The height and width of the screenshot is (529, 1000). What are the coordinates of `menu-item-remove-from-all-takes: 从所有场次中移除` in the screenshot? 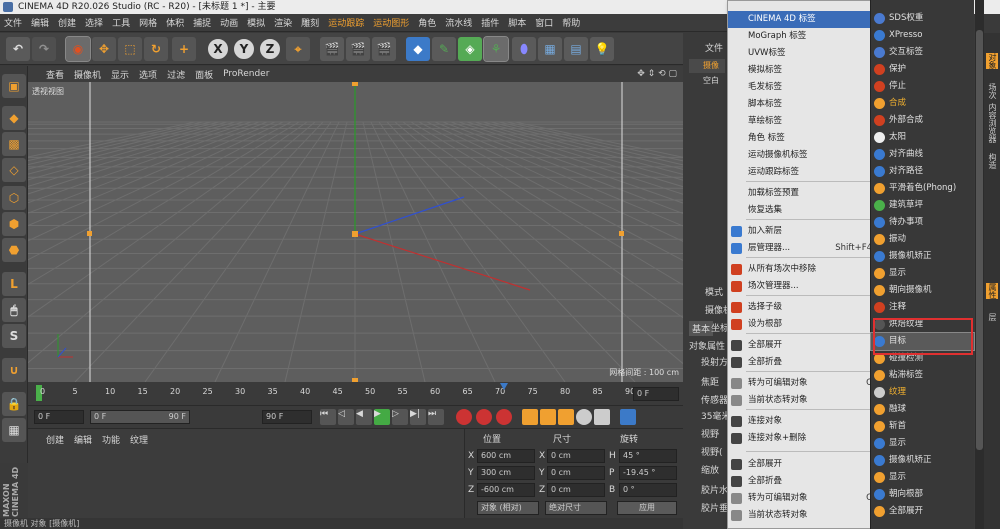 It's located at (806, 269).